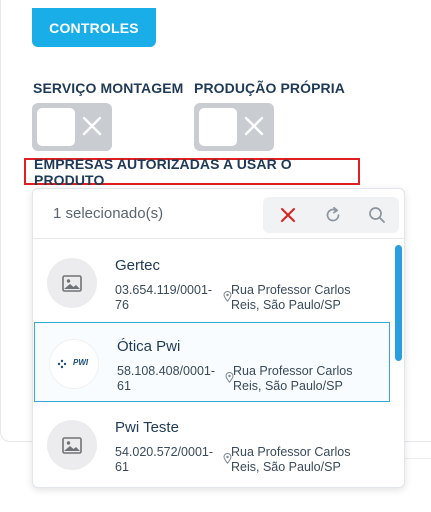 This screenshot has width=431, height=512. What do you see at coordinates (218, 214) in the screenshot?
I see `dropdown-header: 1 selecionado(s)` at bounding box center [218, 214].